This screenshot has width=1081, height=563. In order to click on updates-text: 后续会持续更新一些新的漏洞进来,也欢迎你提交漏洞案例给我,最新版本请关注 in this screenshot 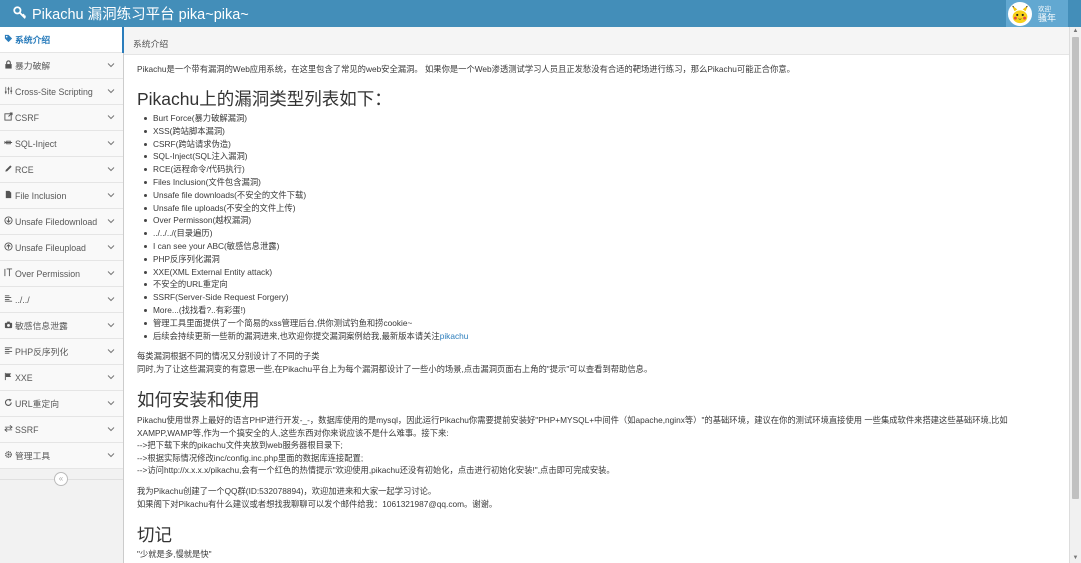, I will do `click(296, 335)`.